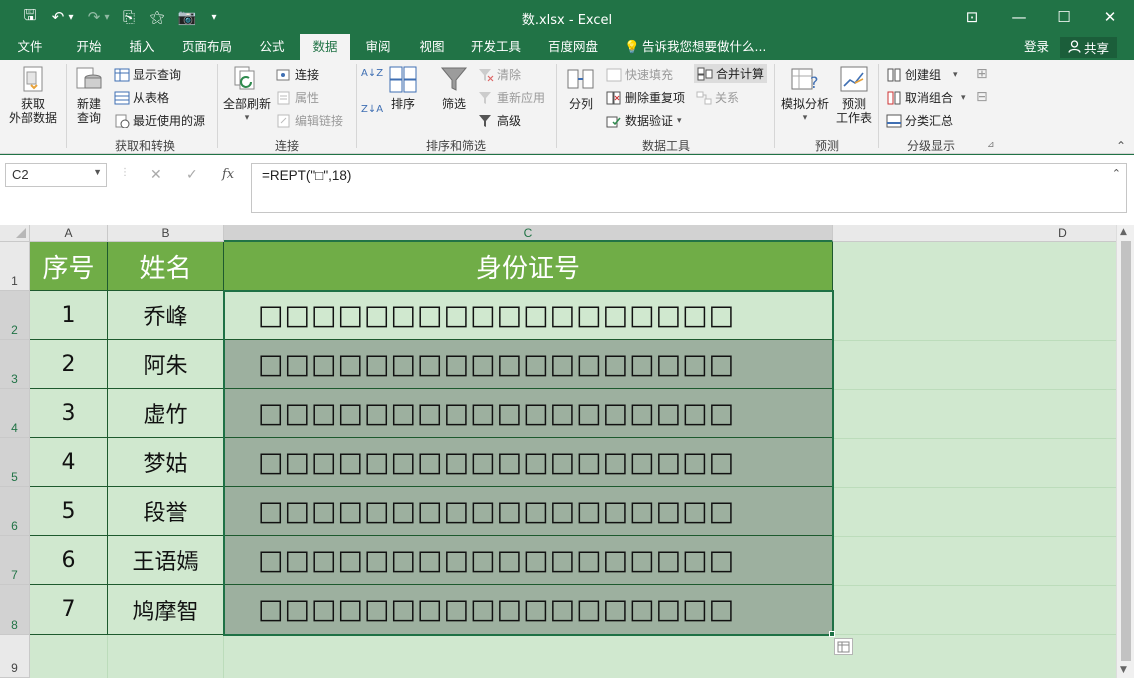 This screenshot has height=678, width=1134. What do you see at coordinates (15, 315) in the screenshot?
I see `row-header-2: 2` at bounding box center [15, 315].